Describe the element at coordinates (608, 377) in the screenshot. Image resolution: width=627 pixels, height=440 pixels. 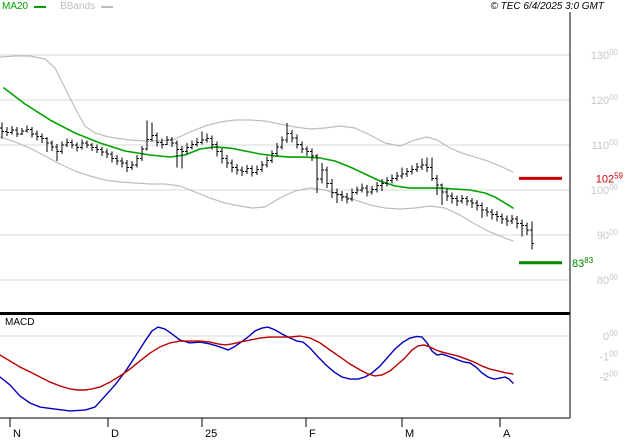
I see `axis-tick-label: -200` at that location.